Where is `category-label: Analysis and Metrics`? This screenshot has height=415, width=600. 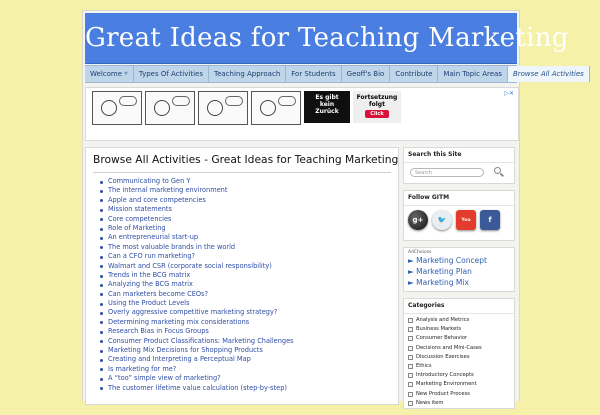 category-label: Analysis and Metrics is located at coordinates (443, 320).